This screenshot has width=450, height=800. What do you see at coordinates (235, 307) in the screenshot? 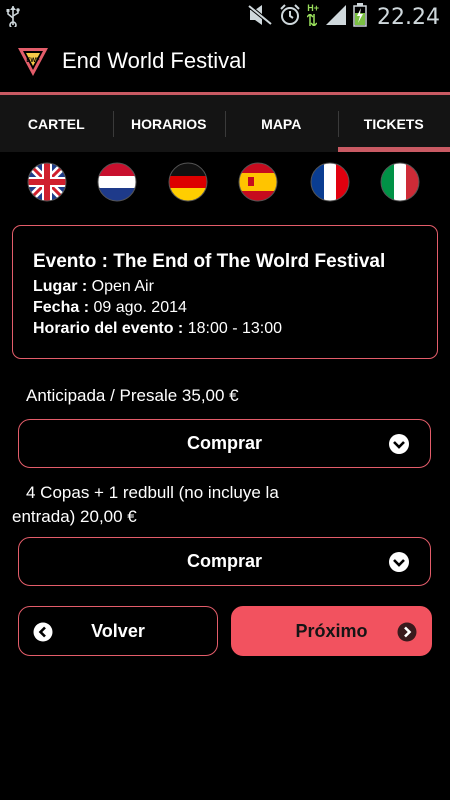
I see `event-date: Fecha : 09 ago. 2014` at bounding box center [235, 307].